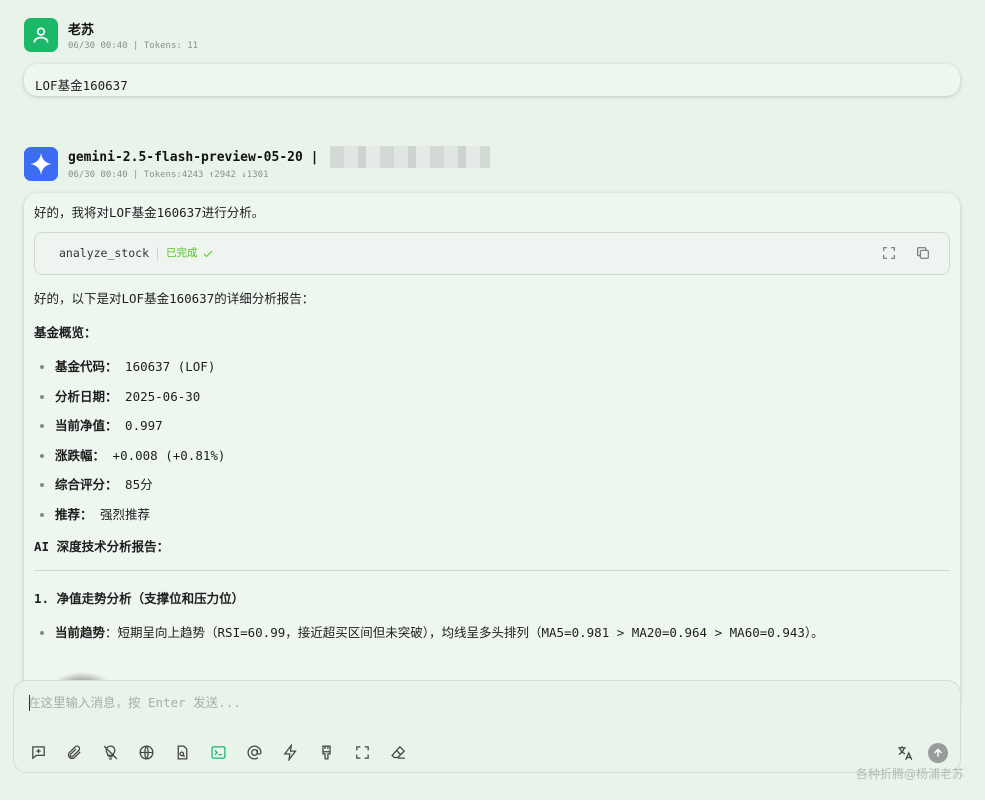  Describe the element at coordinates (146, 752) in the screenshot. I see `web-search-icon` at that location.